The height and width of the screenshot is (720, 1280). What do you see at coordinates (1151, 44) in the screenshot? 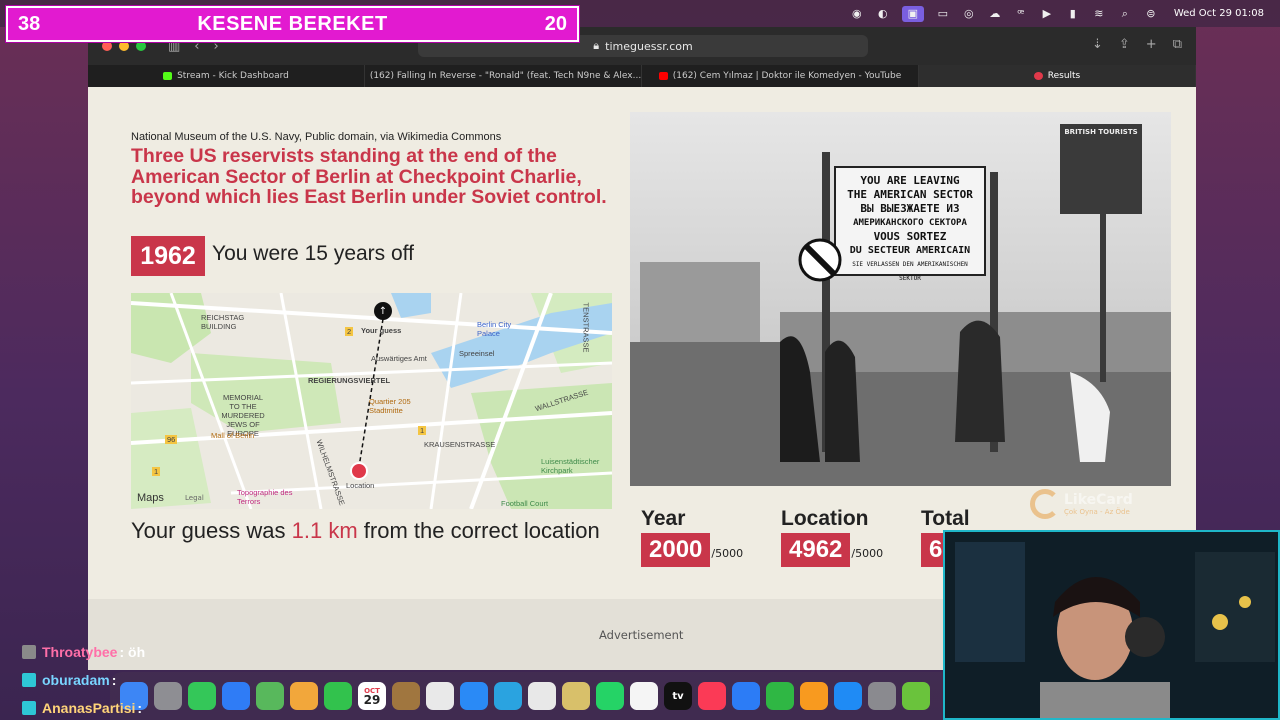
I see `new-tab-icon: +` at bounding box center [1151, 44].